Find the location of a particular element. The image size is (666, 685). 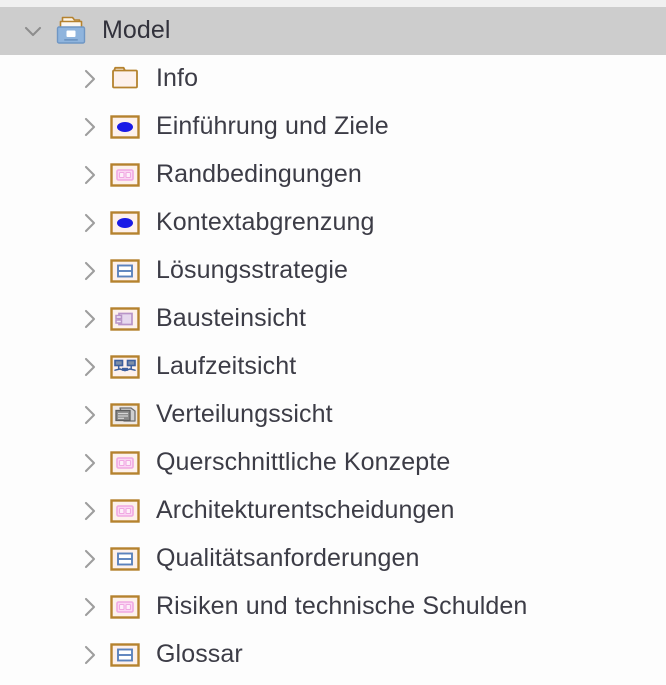

chevron-down-icon is located at coordinates (33, 31).